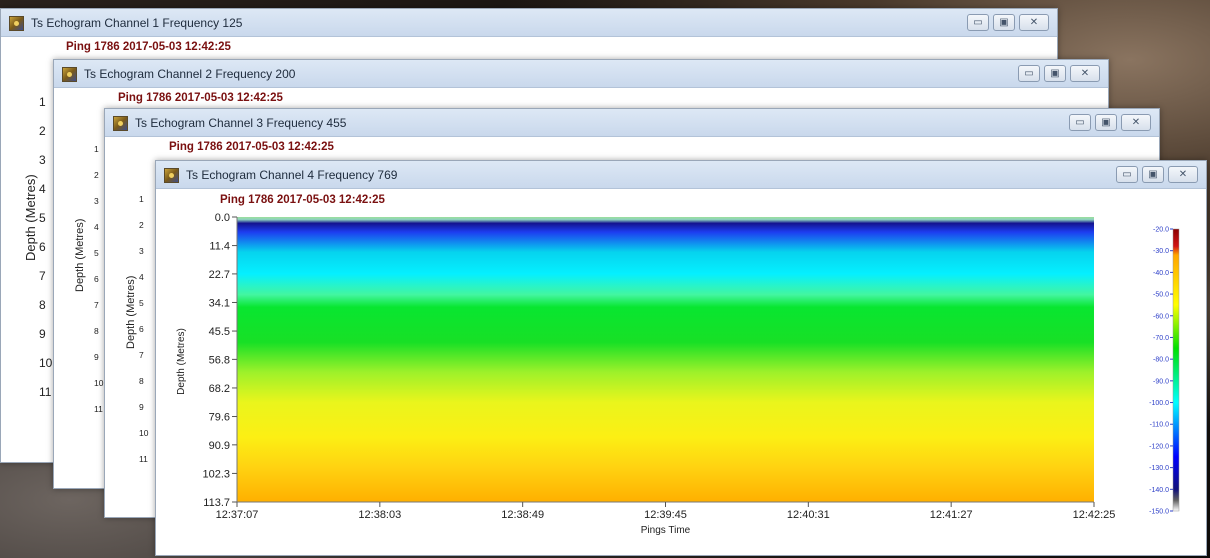 The image size is (1210, 558). Describe the element at coordinates (219, 332) in the screenshot. I see `y-tick-label: 45.5` at that location.